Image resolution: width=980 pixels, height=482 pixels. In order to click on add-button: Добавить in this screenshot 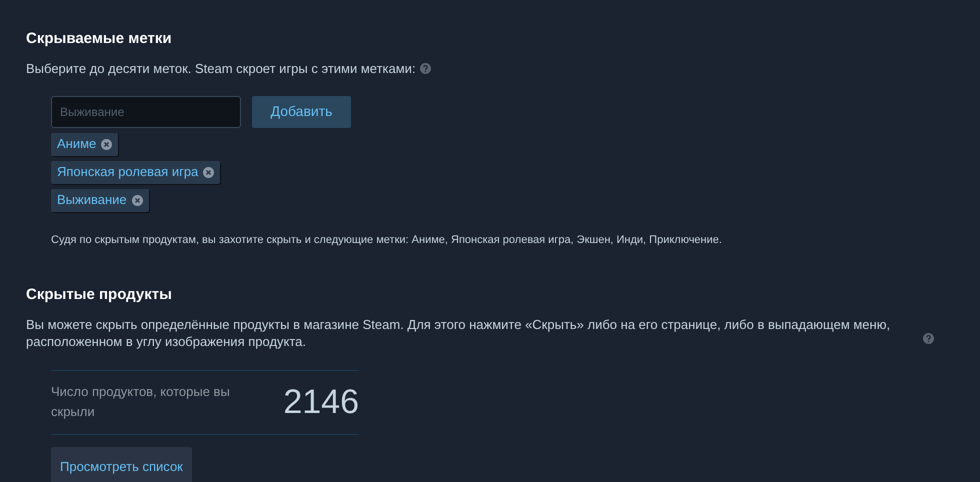, I will do `click(301, 112)`.